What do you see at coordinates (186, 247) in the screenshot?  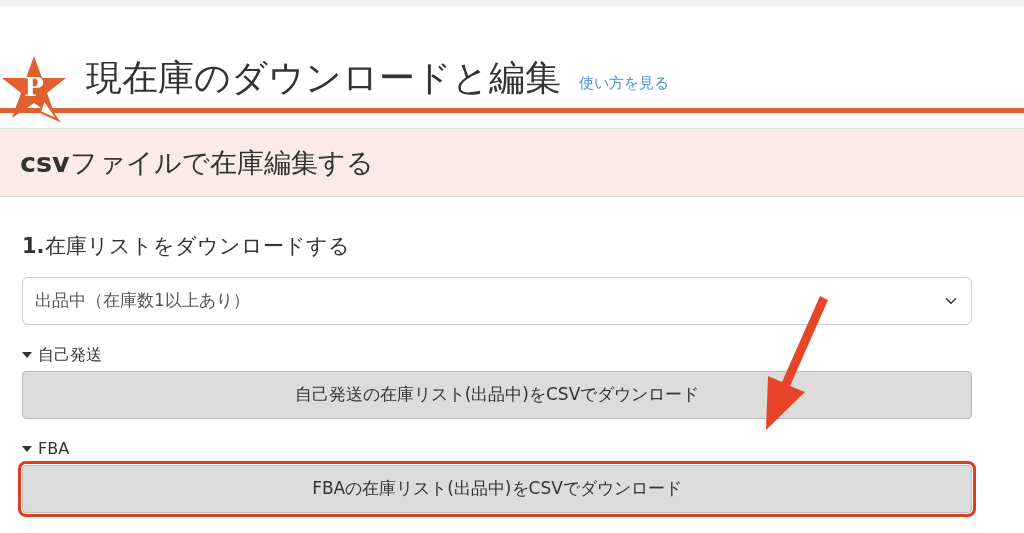 I see `step-heading: 1.在庫リストをダウンロードする` at bounding box center [186, 247].